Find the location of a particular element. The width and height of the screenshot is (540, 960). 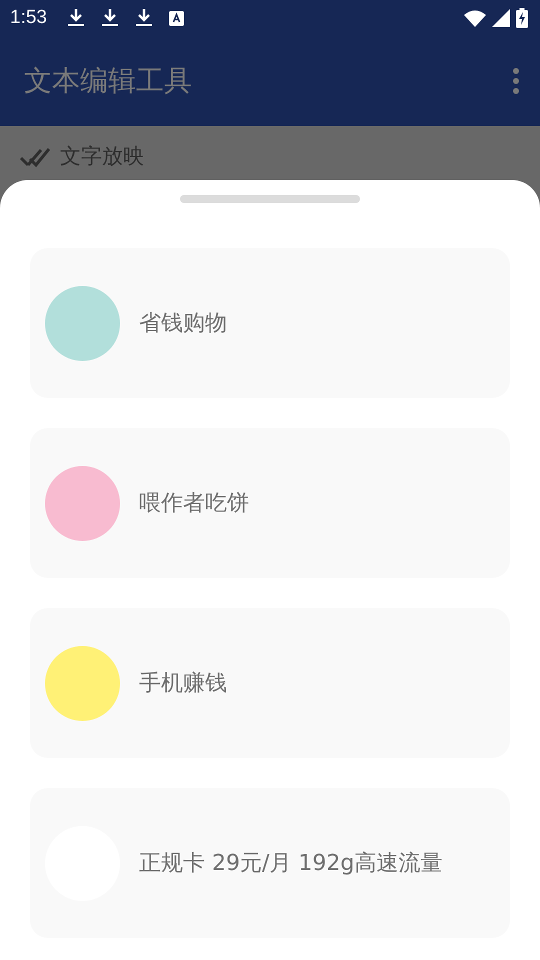

keyboard-a-icon is located at coordinates (176, 18).